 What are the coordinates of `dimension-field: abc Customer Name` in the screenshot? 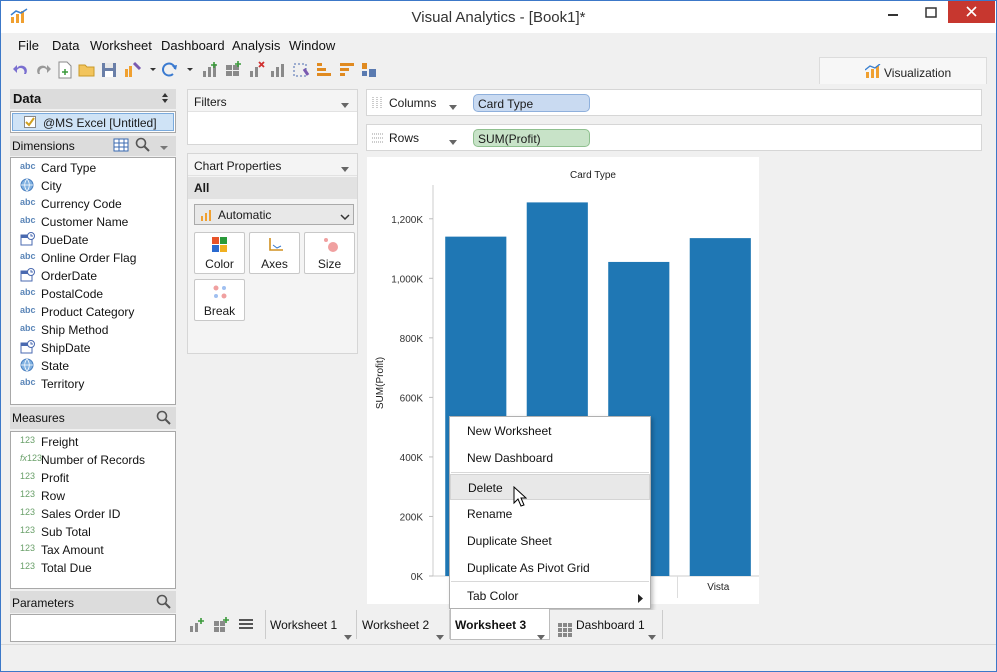 It's located at (95, 223).